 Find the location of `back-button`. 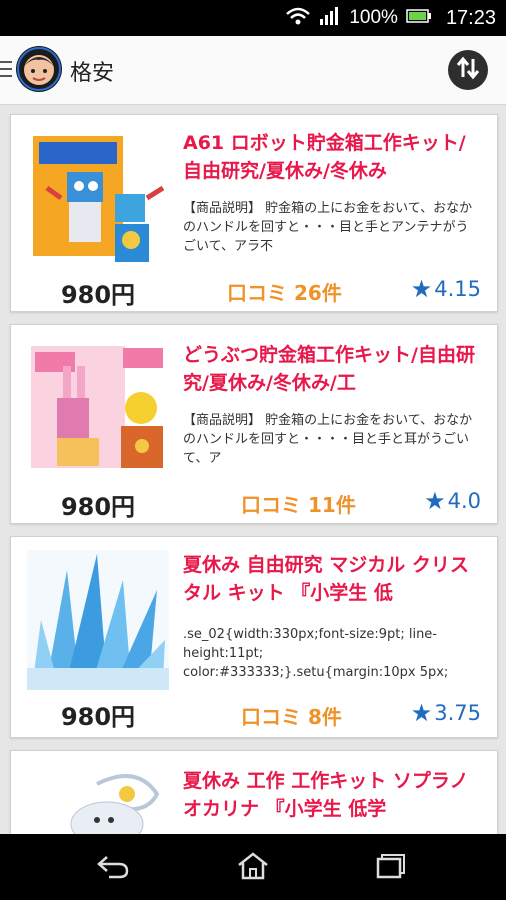

back-button is located at coordinates (113, 868).